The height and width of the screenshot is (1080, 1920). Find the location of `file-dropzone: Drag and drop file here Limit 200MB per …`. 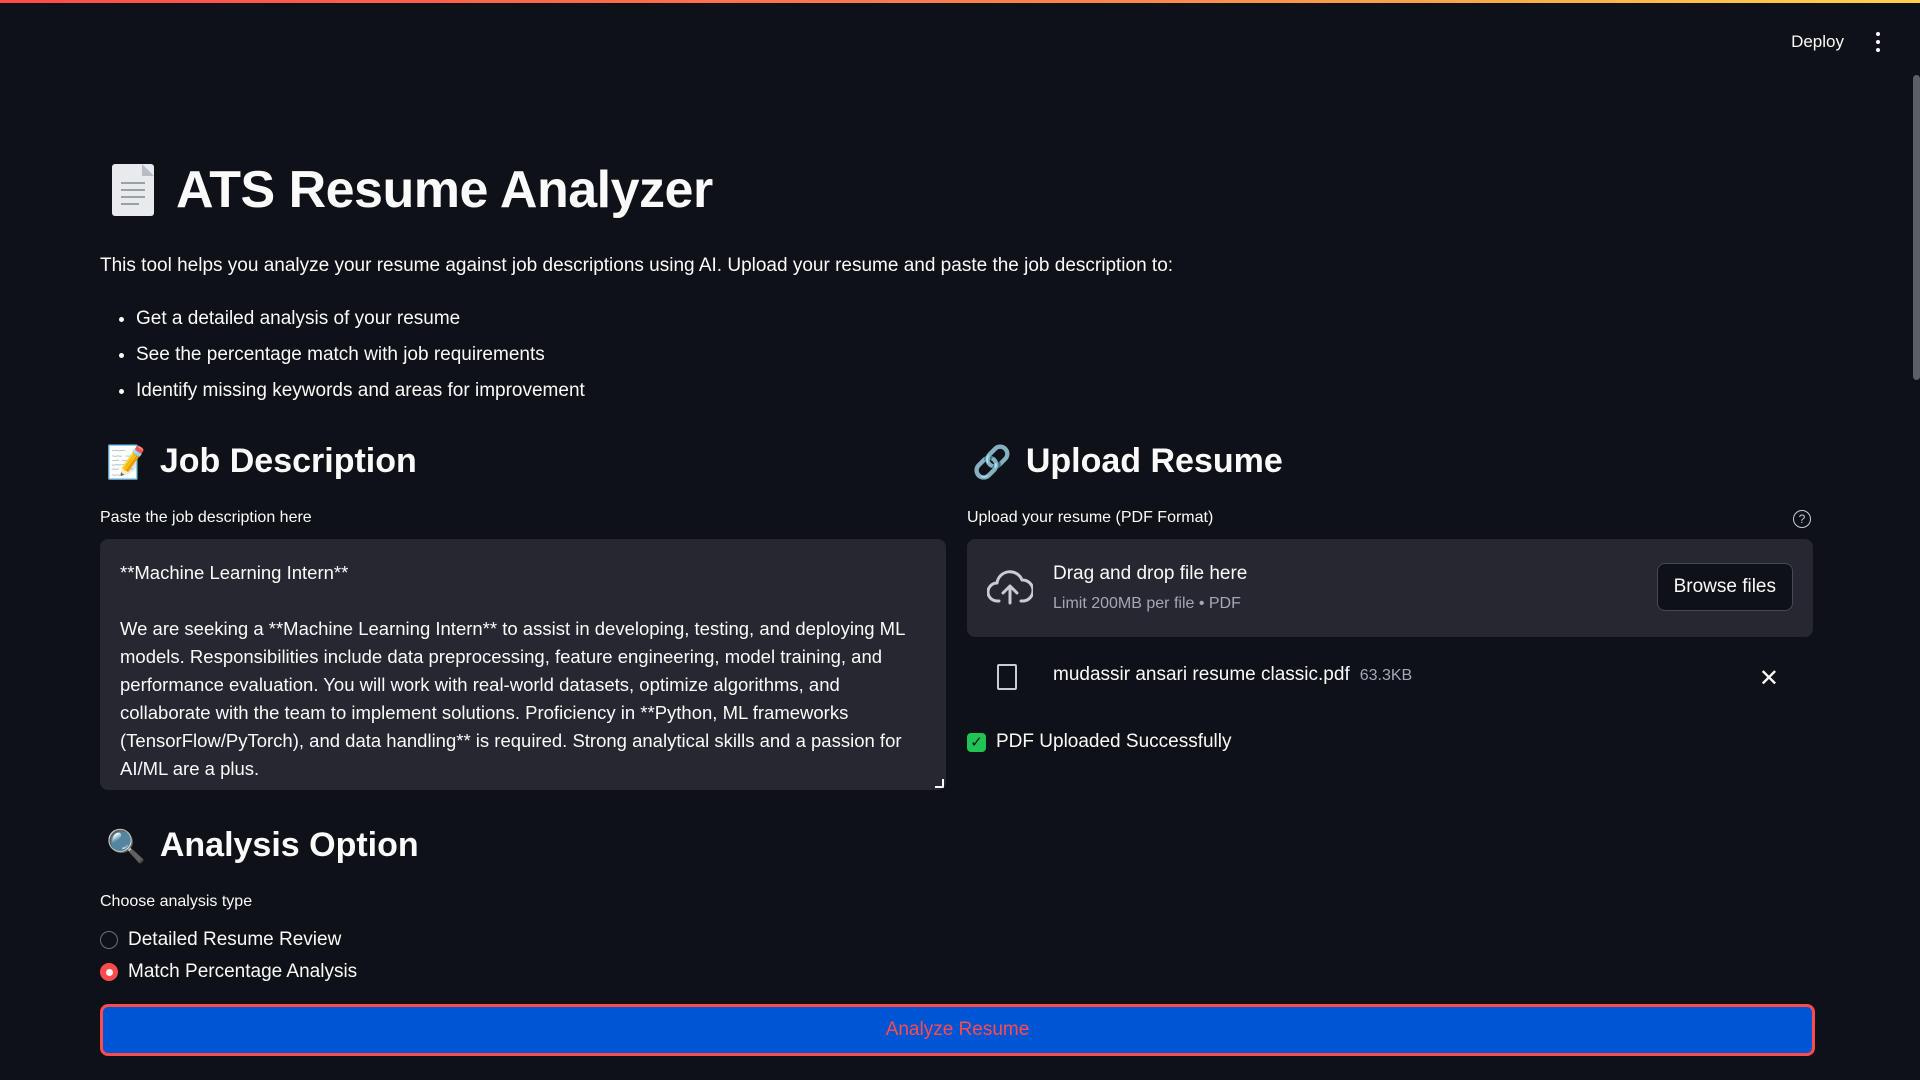

file-dropzone: Drag and drop file here Limit 200MB per … is located at coordinates (1390, 588).